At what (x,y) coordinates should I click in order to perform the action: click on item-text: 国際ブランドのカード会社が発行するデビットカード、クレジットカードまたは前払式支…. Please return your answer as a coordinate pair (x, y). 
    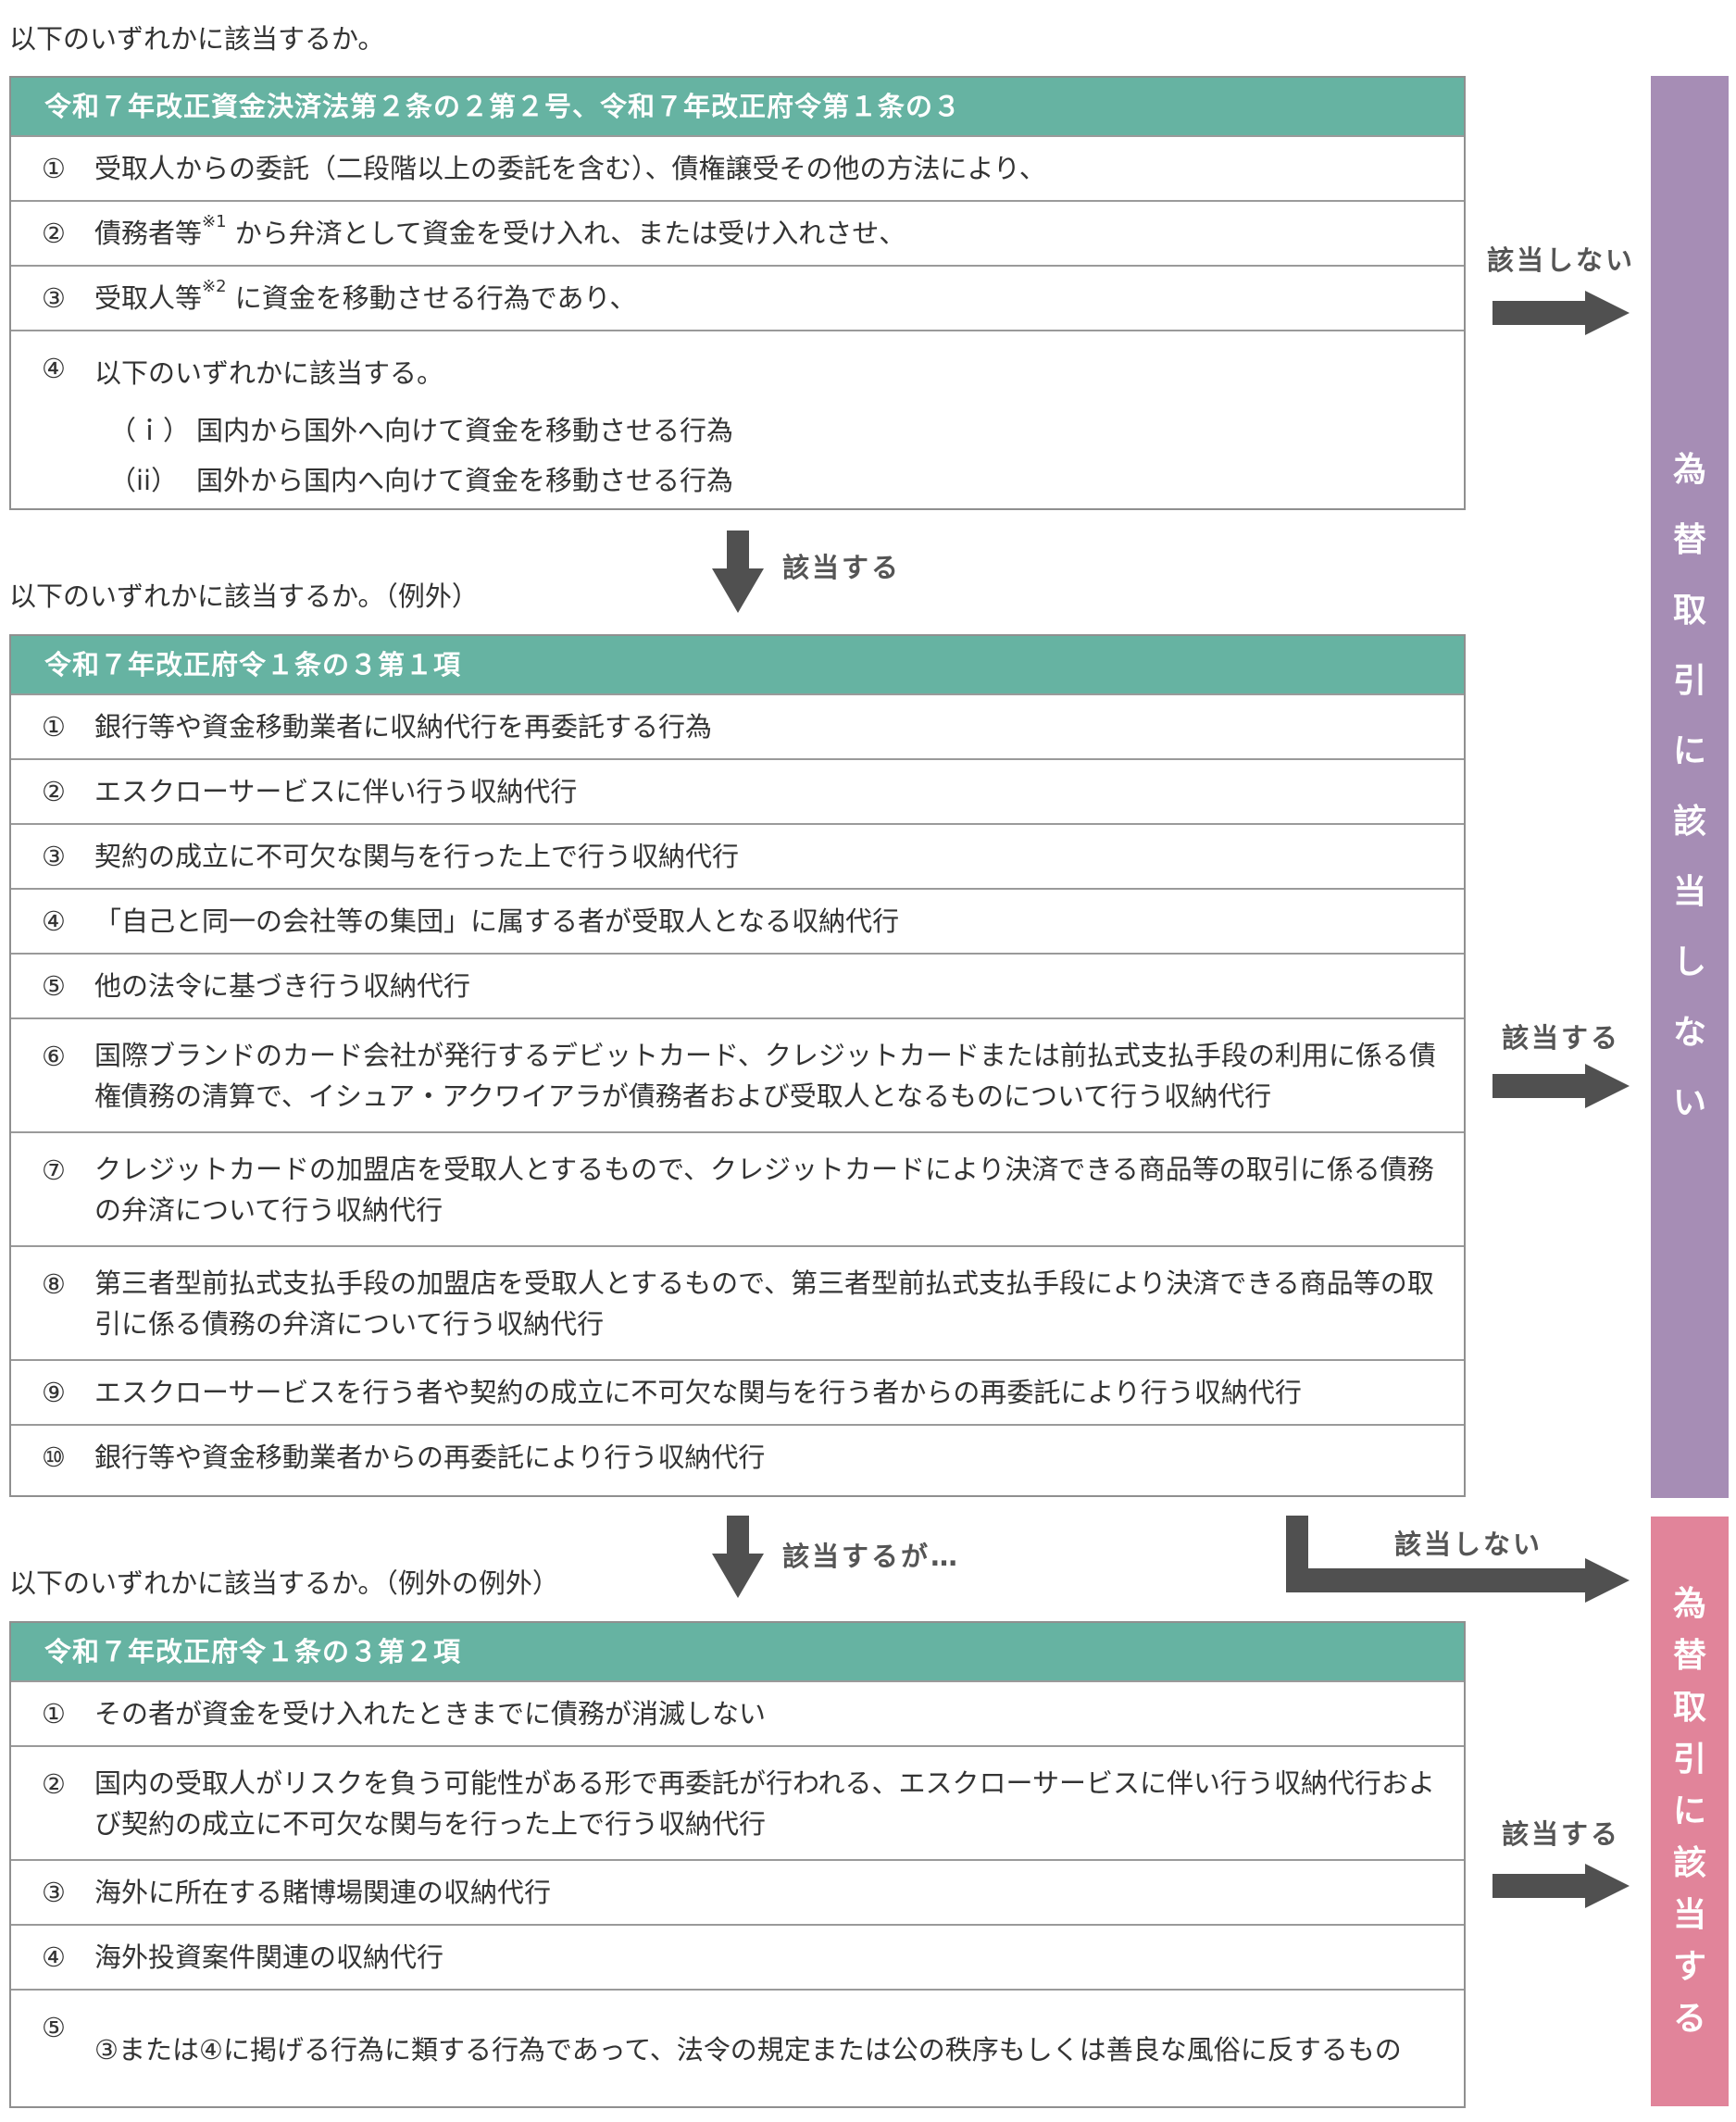
    Looking at the image, I should click on (765, 1075).